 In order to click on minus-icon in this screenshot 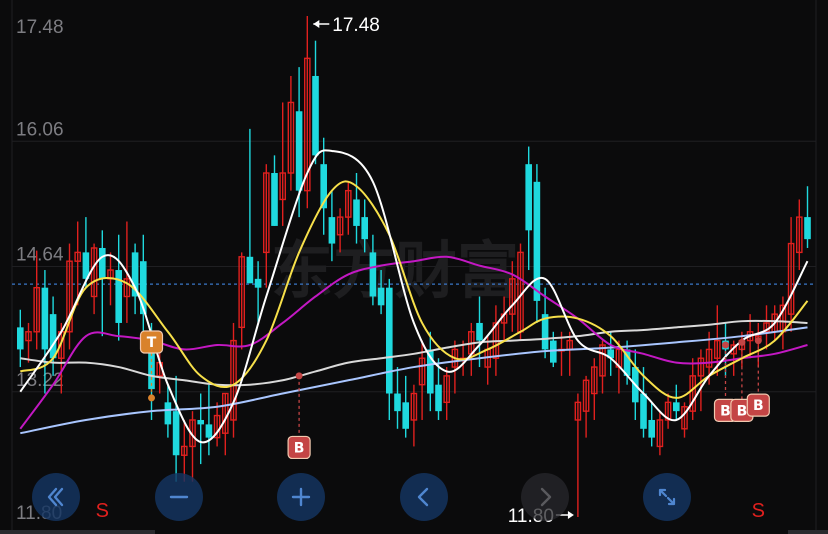, I will do `click(179, 497)`.